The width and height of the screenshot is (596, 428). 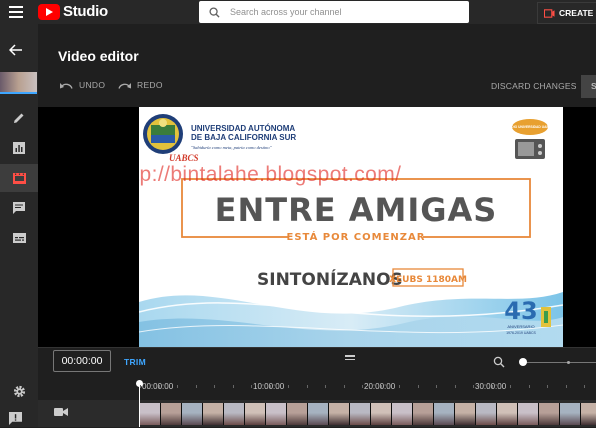 I want to click on sidebar, so click(x=19, y=225).